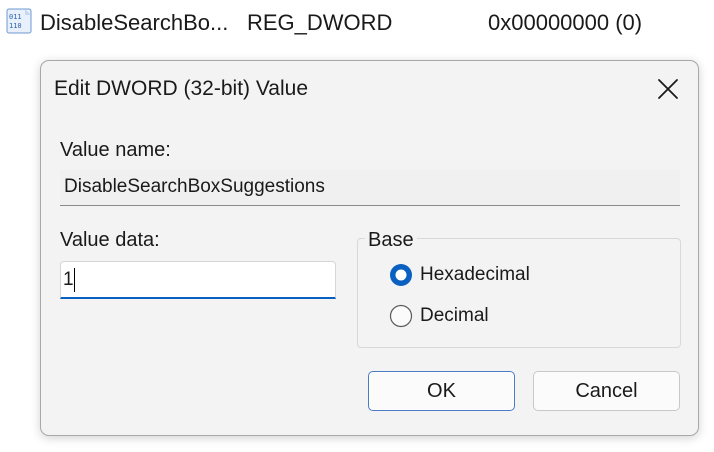 The image size is (714, 452). What do you see at coordinates (454, 315) in the screenshot?
I see `decimal-label: Decimal` at bounding box center [454, 315].